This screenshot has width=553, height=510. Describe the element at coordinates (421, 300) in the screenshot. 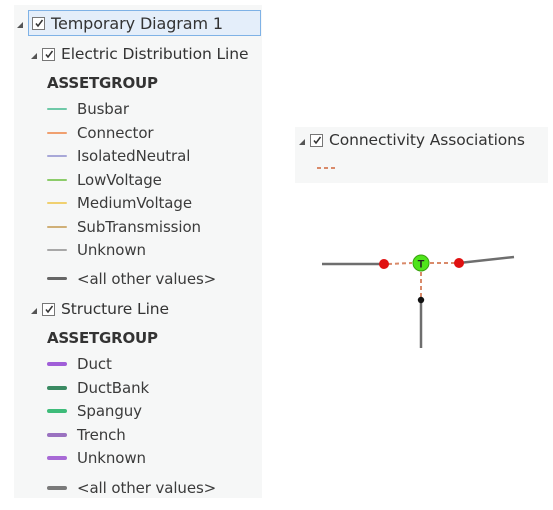

I see `vertex-point` at that location.